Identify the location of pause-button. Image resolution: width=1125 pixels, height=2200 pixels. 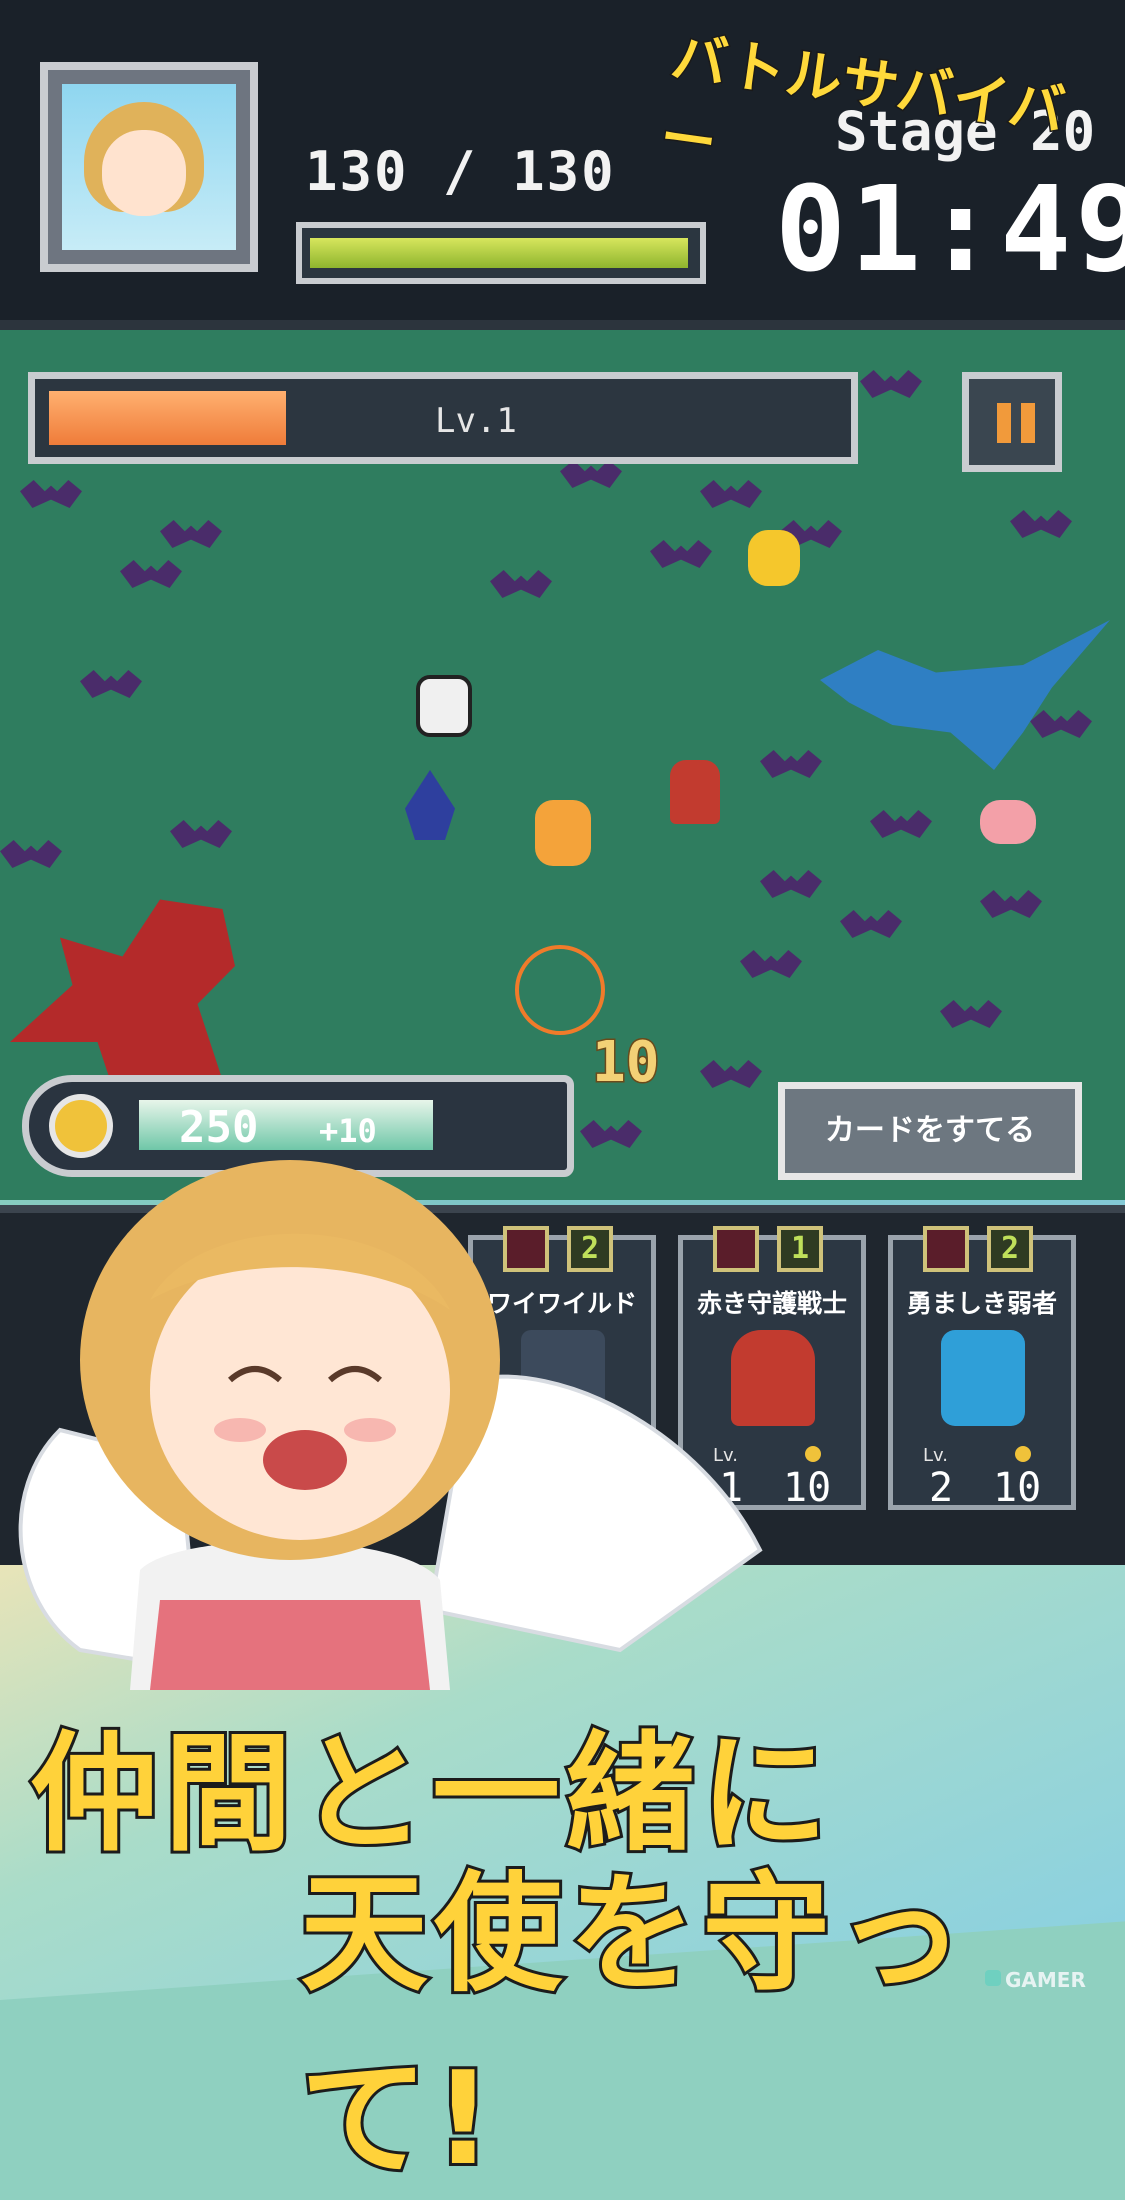
(1012, 422).